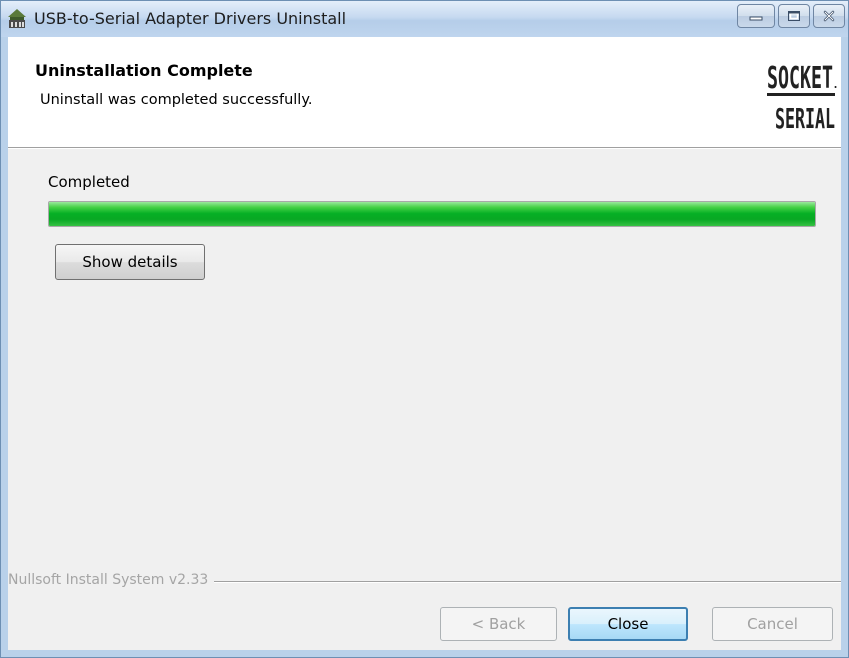  I want to click on back-button: < Back, so click(498, 624).